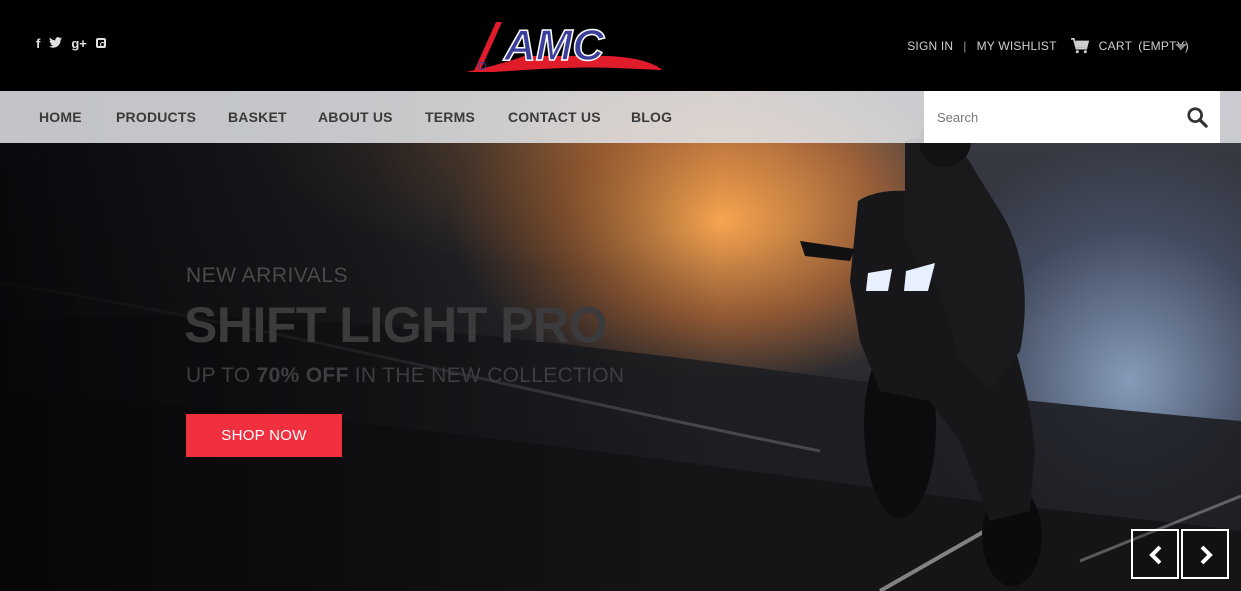  I want to click on hero-subtitle-discount: 70% OFF, so click(302, 375).